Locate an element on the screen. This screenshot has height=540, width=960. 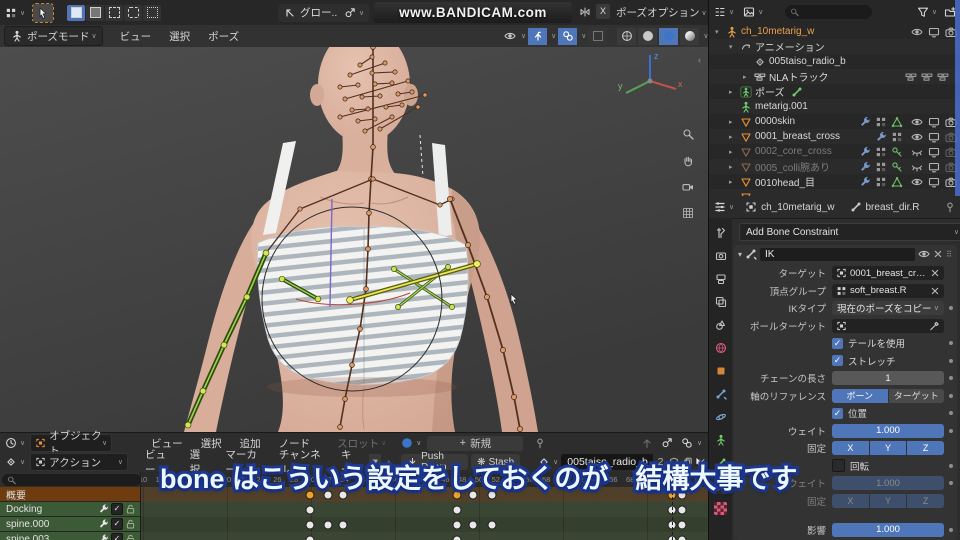
tab-physics is located at coordinates (720, 416).